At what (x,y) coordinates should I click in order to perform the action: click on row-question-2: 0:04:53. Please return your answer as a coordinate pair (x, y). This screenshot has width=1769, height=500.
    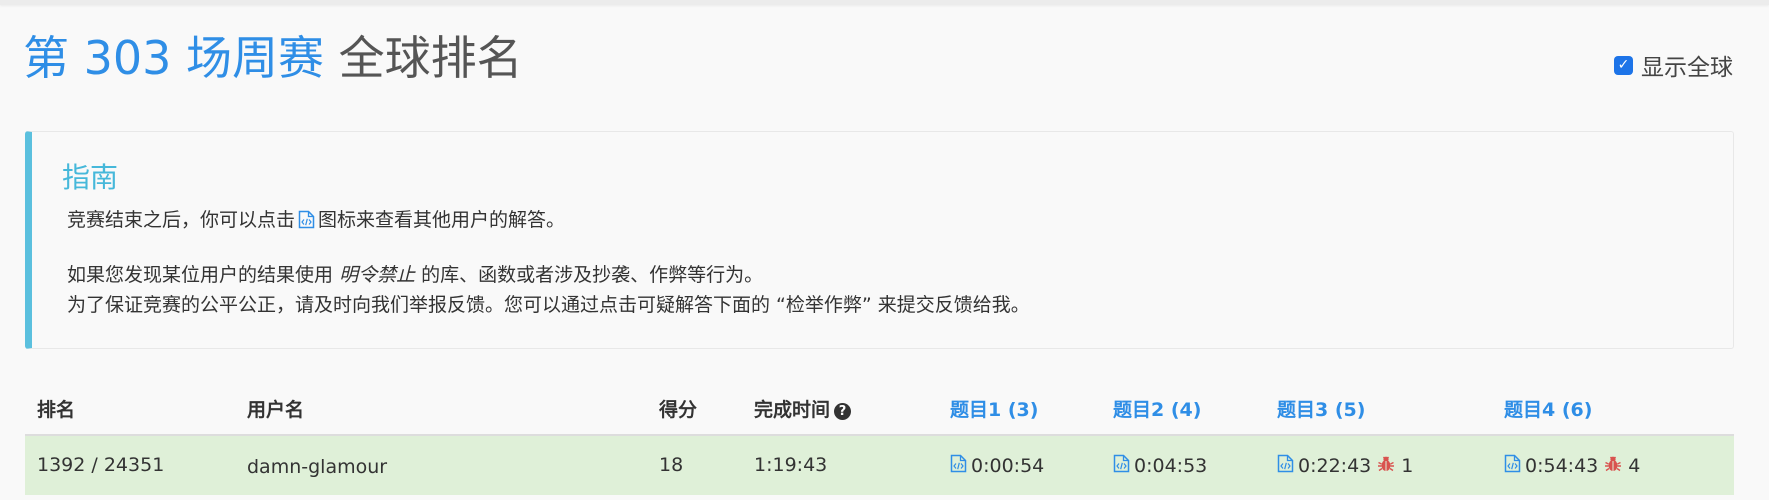
    Looking at the image, I should click on (1160, 466).